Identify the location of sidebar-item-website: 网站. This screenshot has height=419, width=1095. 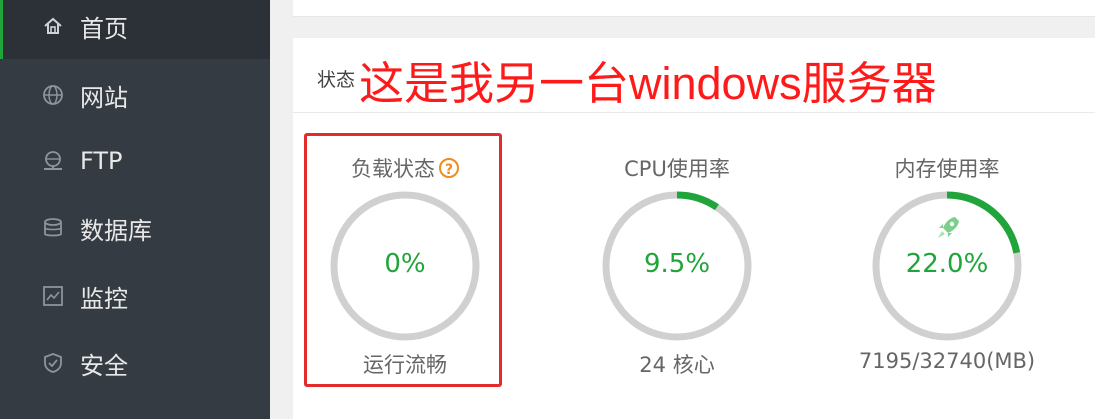
(135, 95).